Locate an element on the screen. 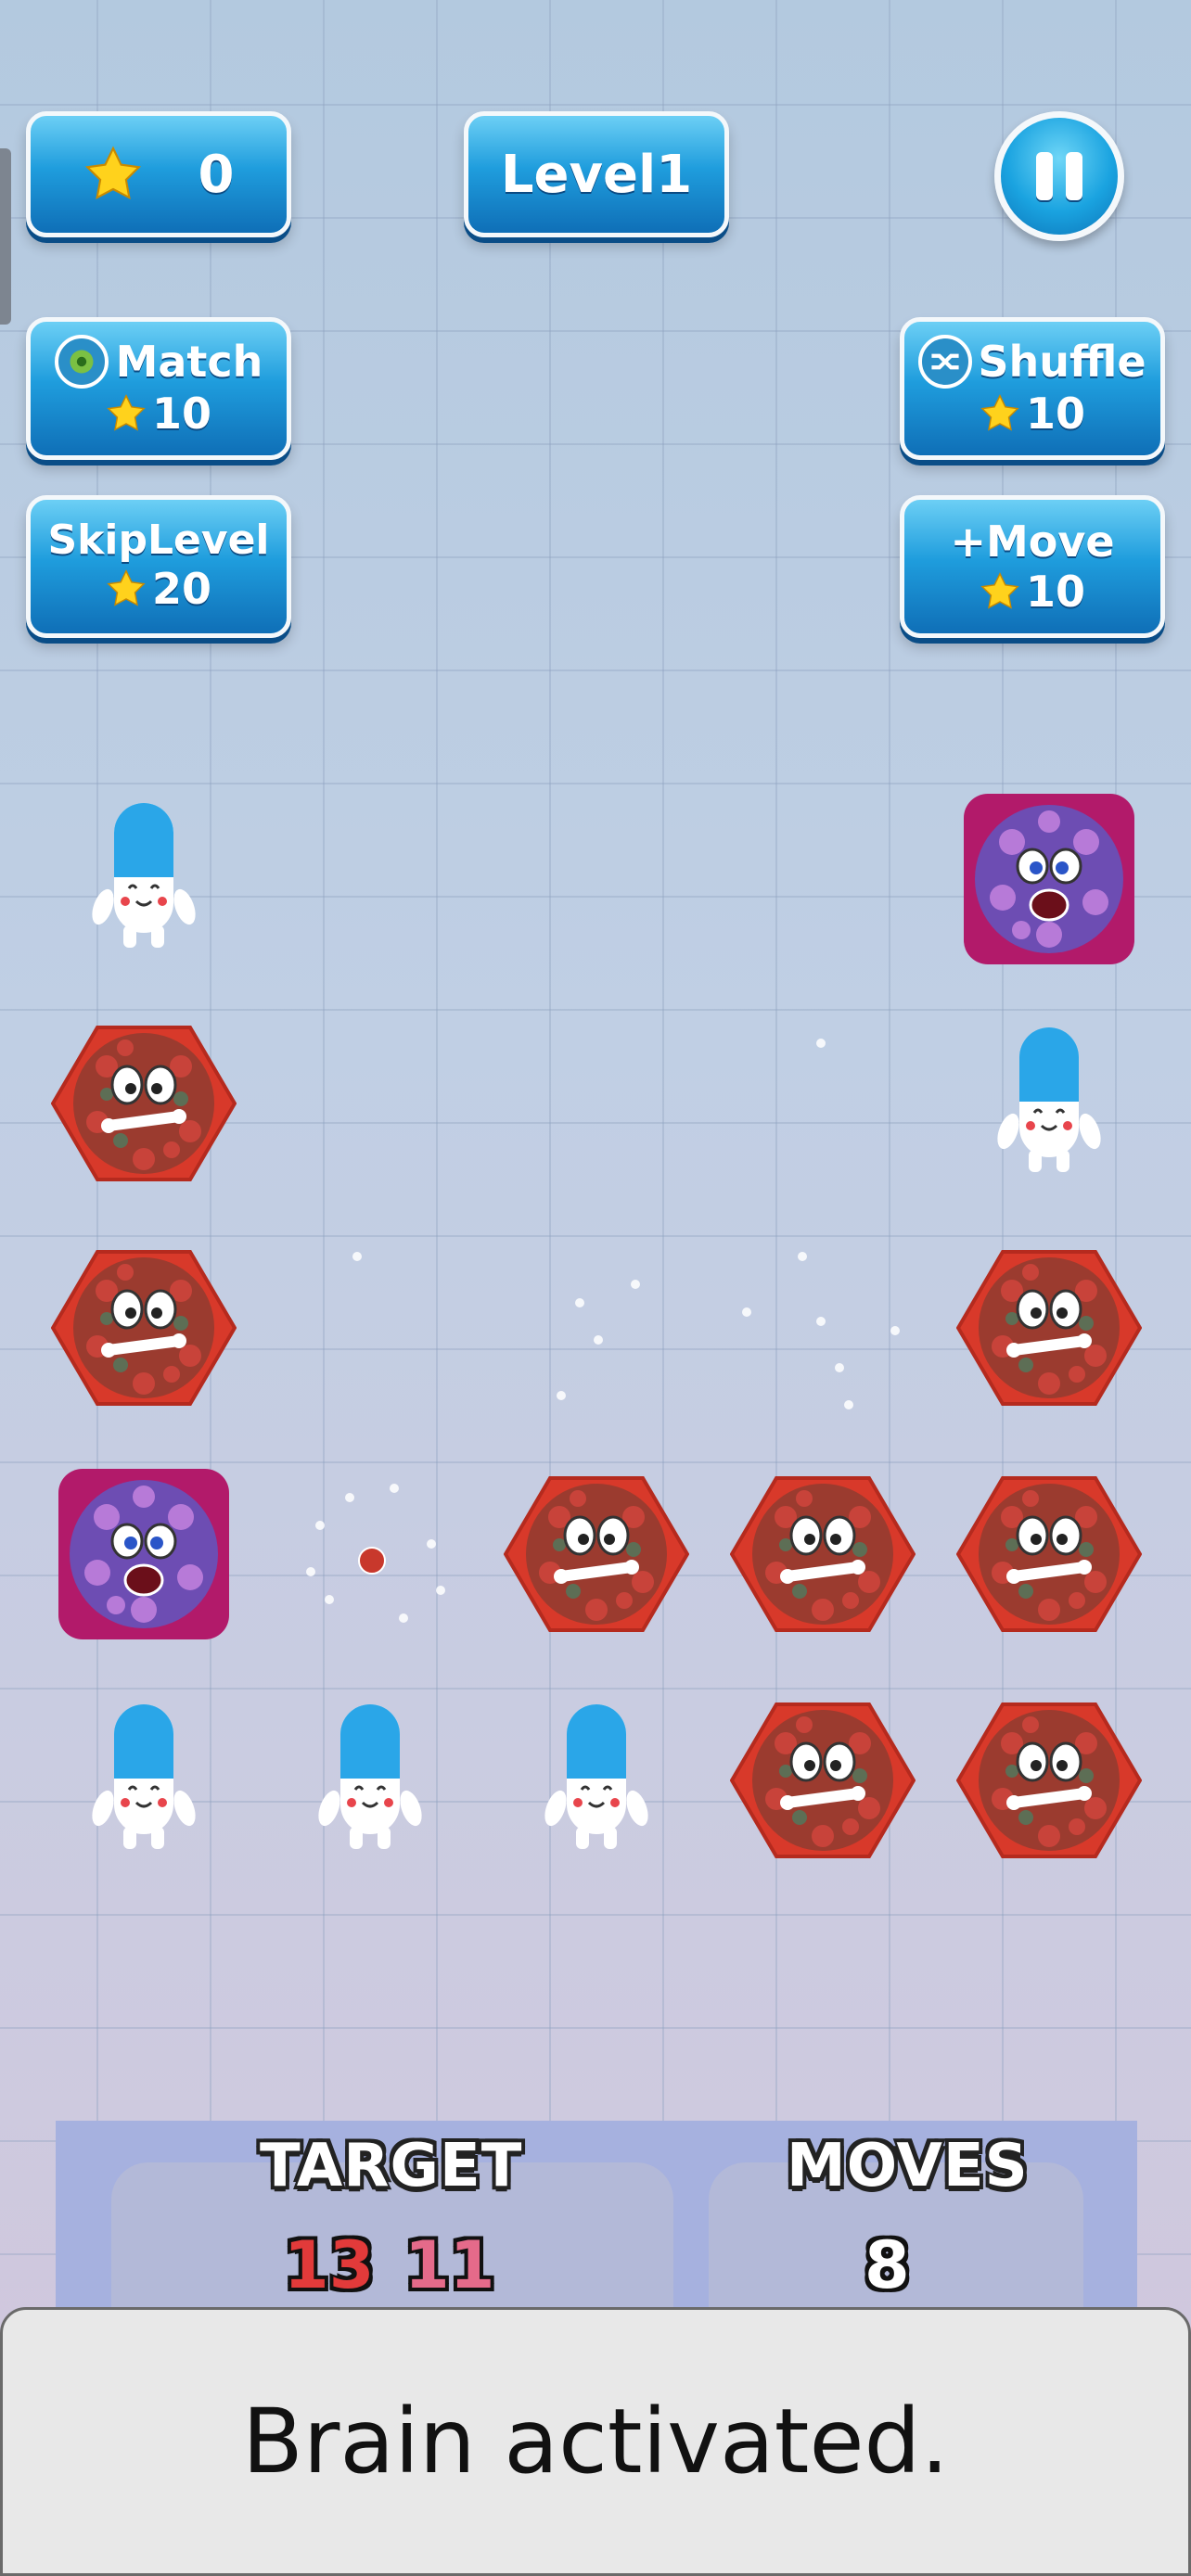 The image size is (1191, 2576). skip-level-powerup-button: SkipLevel 20 is located at coordinates (158, 566).